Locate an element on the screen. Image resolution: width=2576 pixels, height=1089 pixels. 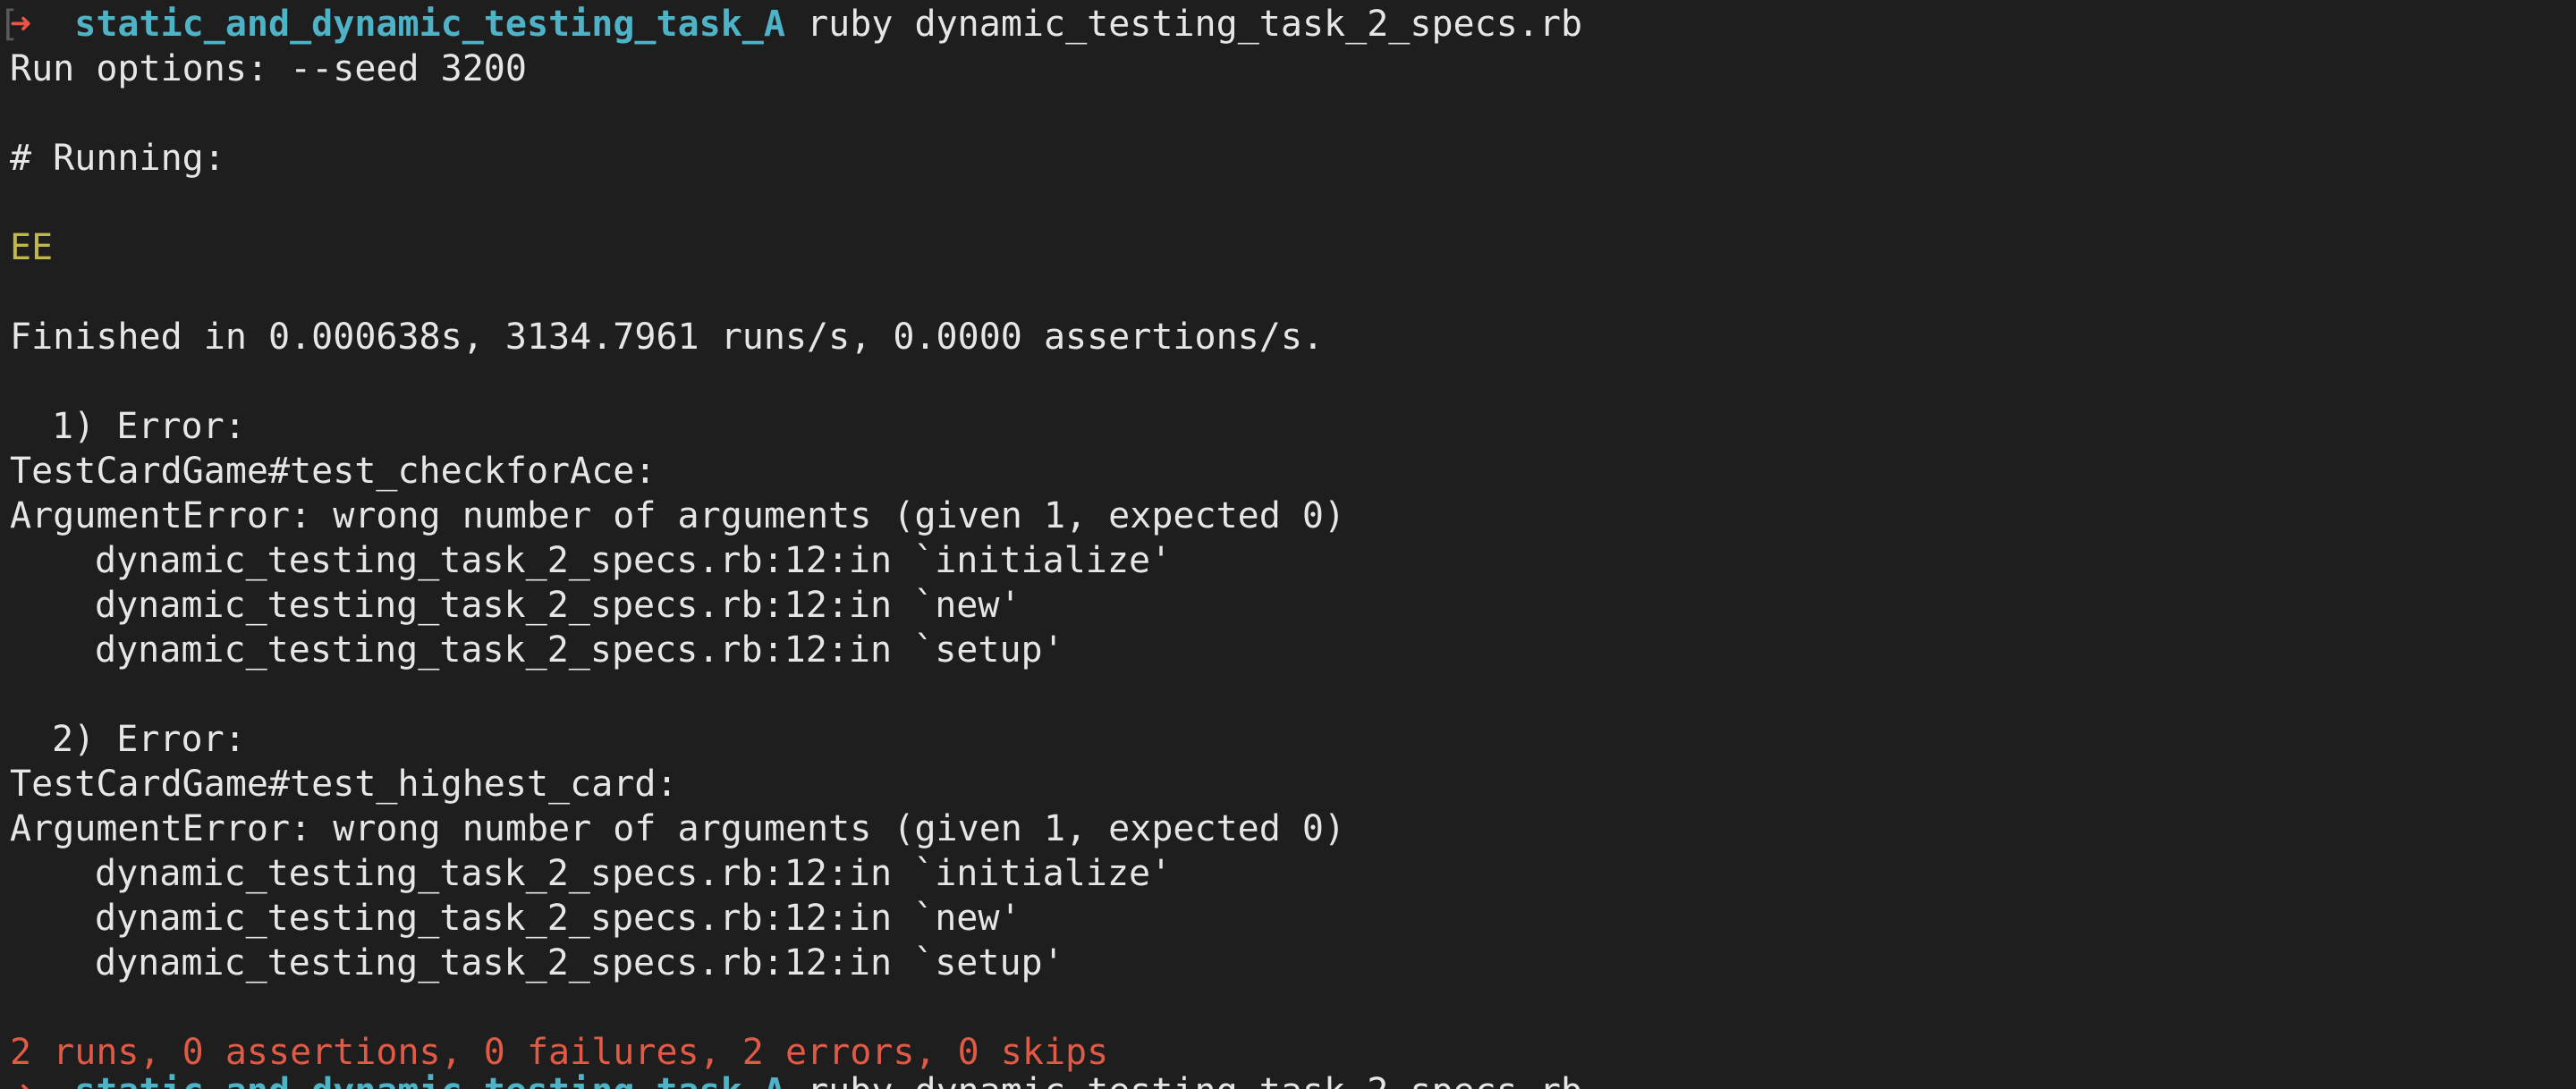
error-header: 1) Error: is located at coordinates (149, 426).